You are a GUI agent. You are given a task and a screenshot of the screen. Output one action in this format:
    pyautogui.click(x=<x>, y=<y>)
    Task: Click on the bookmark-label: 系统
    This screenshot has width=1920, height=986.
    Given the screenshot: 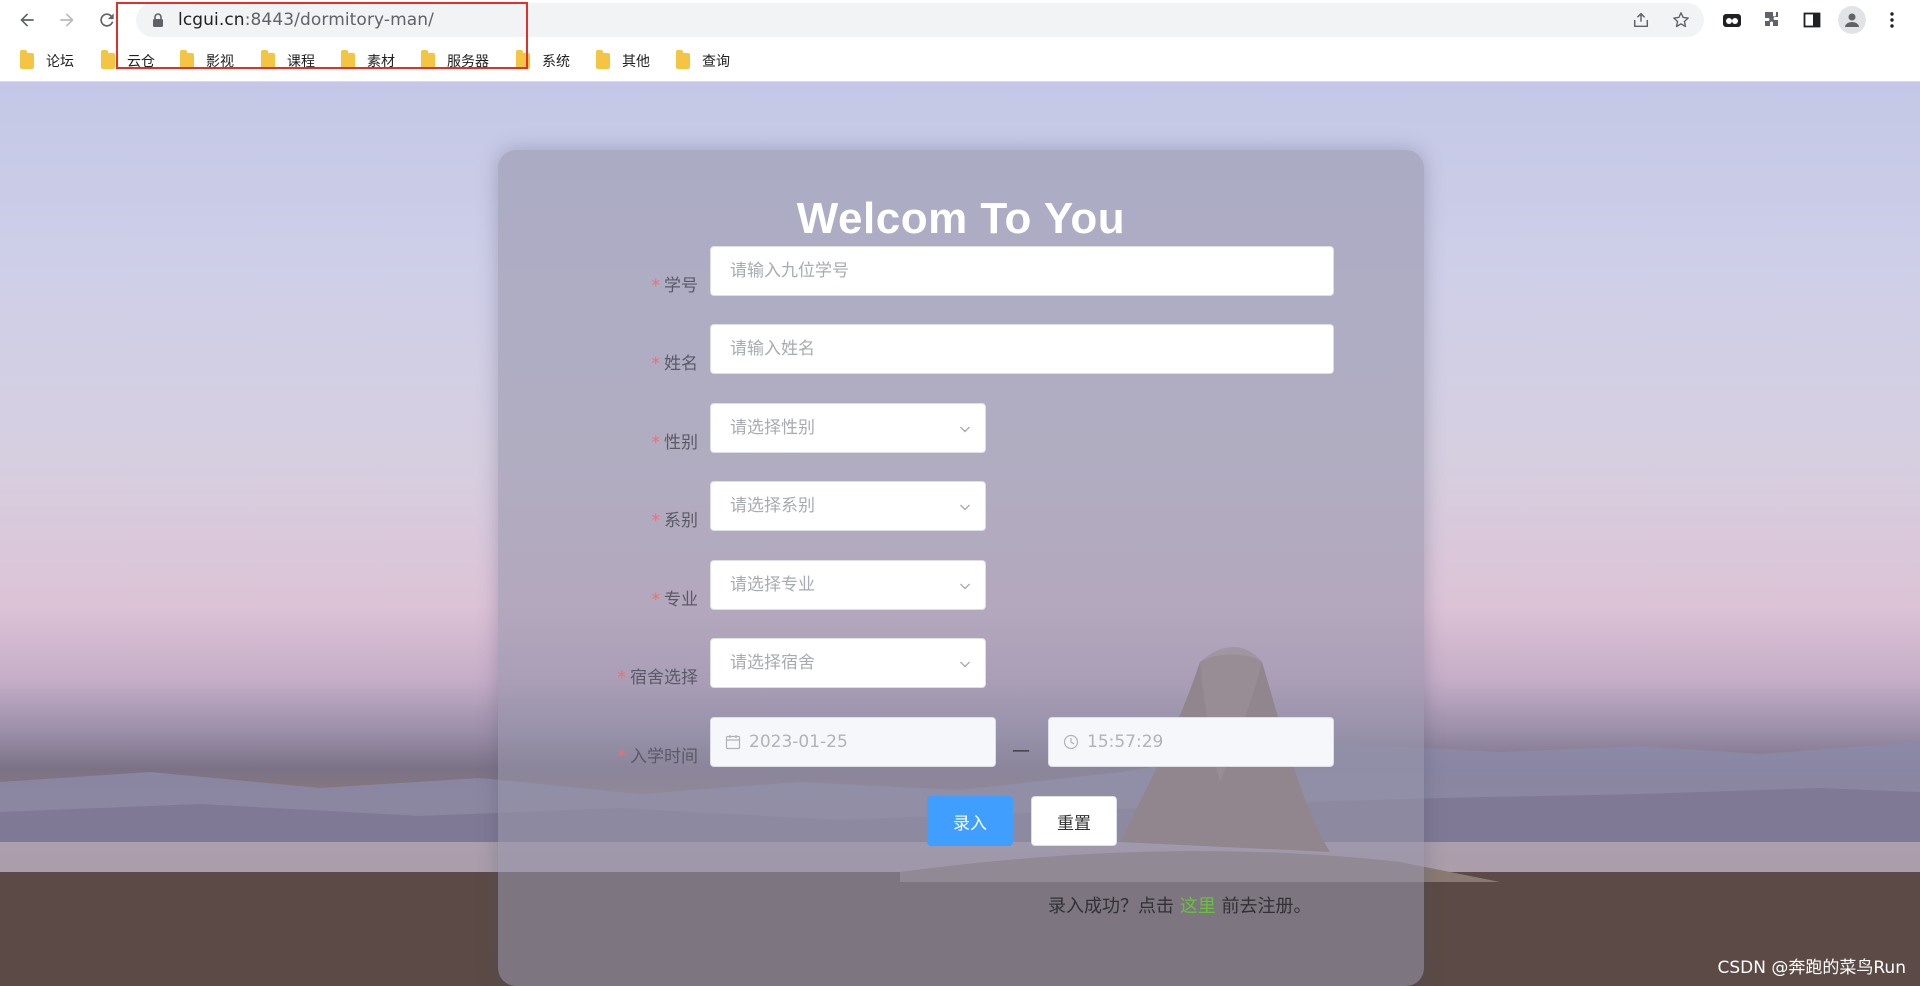 What is the action you would take?
    pyautogui.click(x=556, y=62)
    